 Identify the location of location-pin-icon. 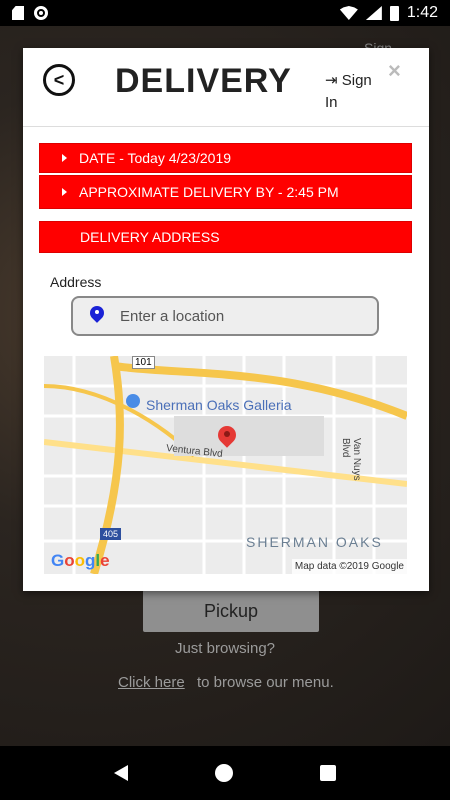
(97, 316).